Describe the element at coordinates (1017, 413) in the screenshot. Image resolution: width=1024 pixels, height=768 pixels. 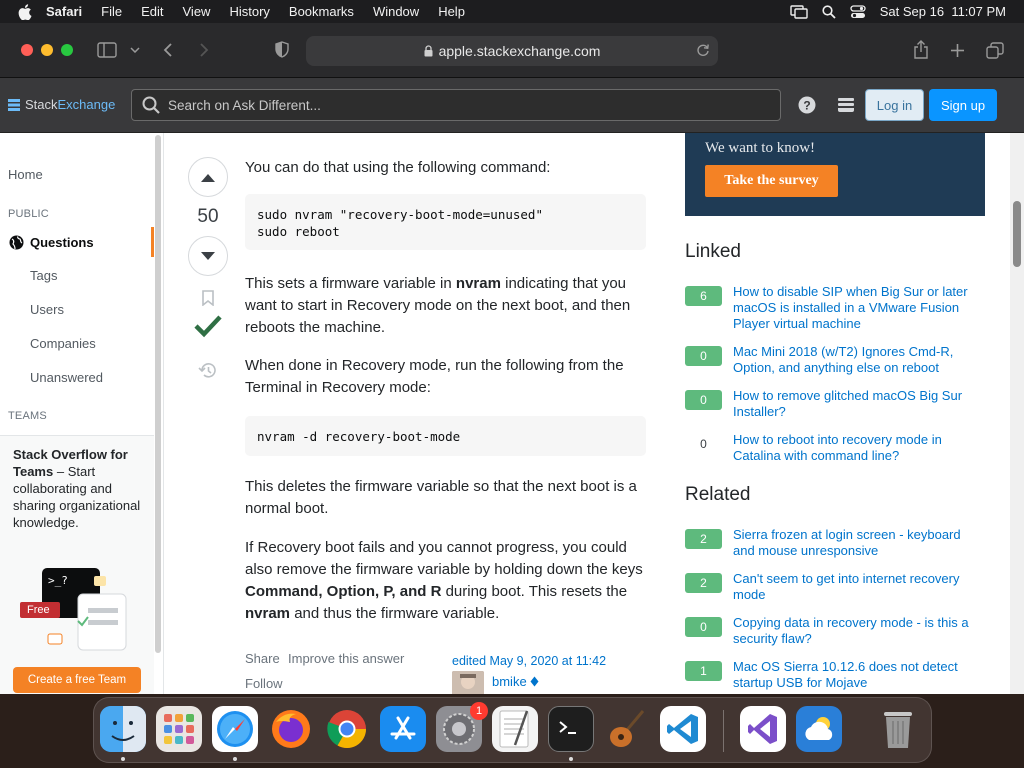
I see `page-scrollbar` at that location.